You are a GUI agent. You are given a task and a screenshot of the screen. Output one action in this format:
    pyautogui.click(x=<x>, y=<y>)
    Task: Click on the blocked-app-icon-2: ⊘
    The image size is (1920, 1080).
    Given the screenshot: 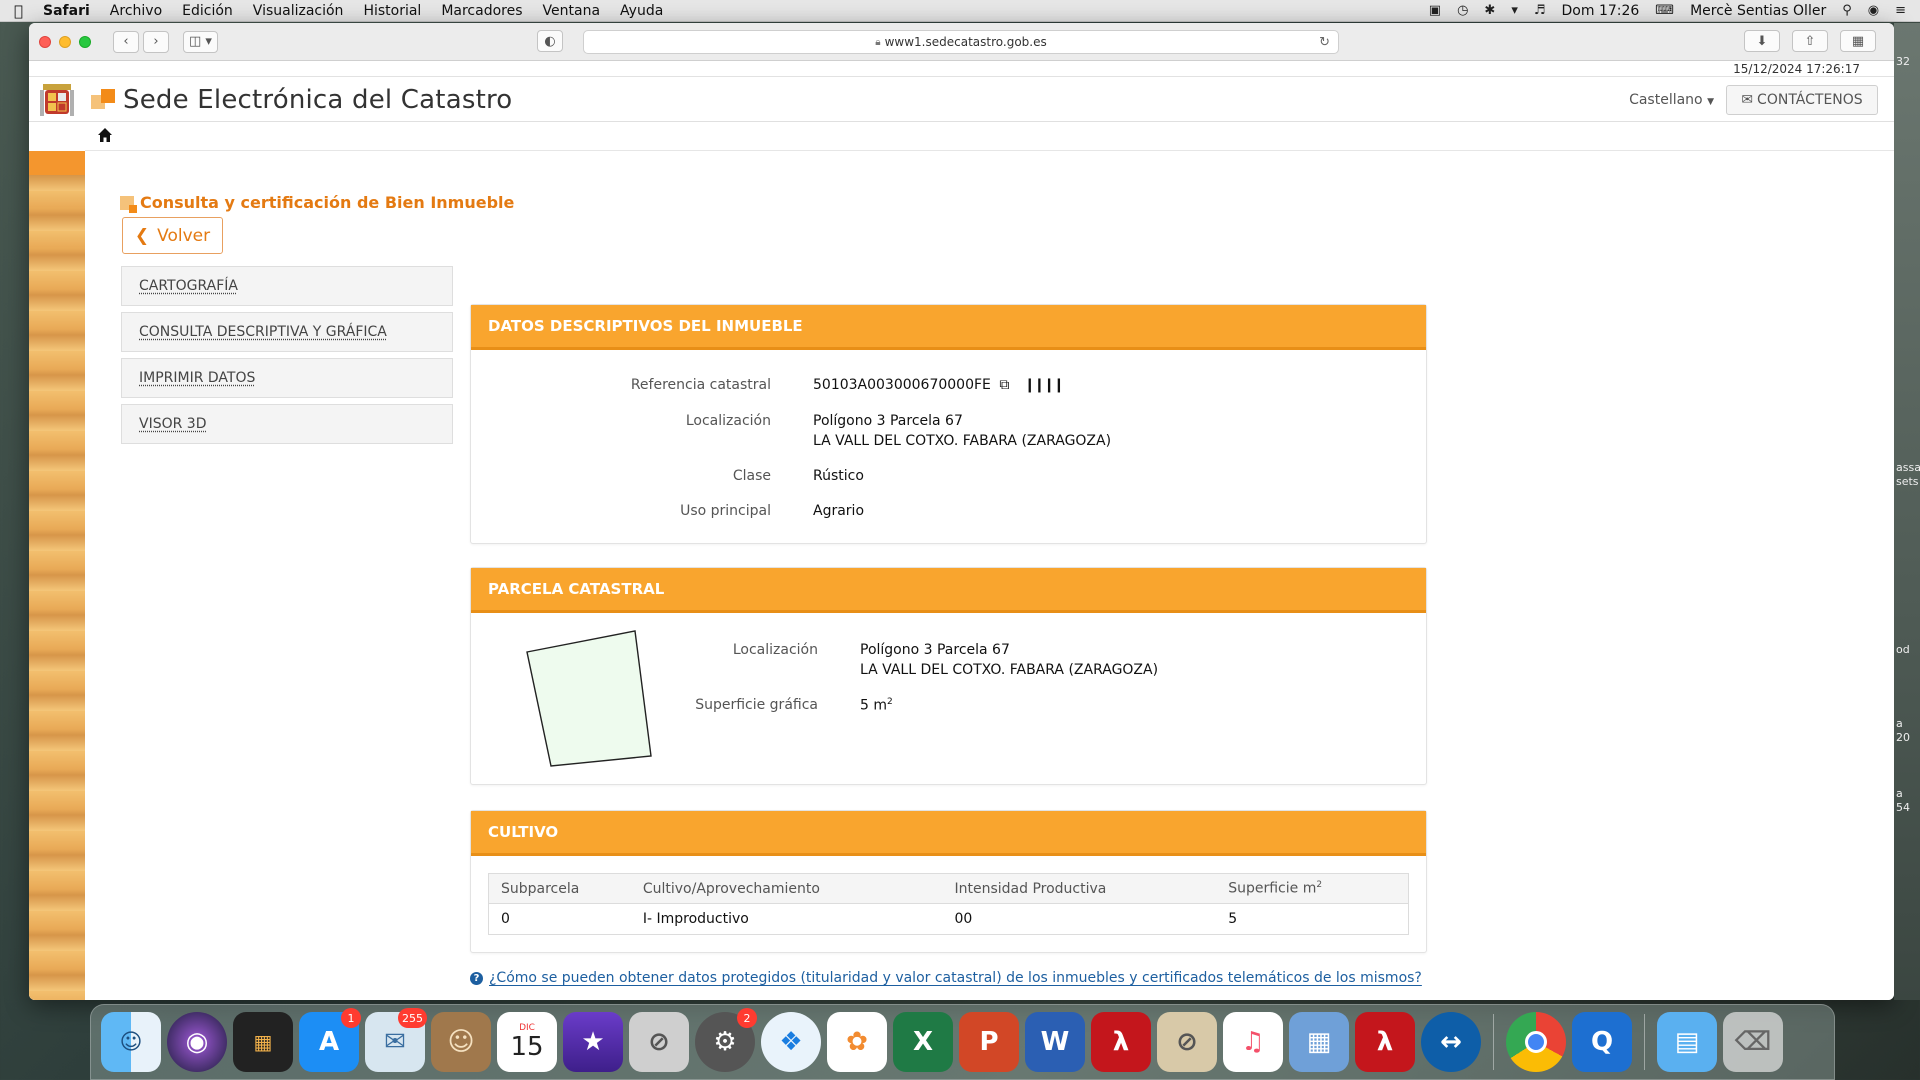 What is the action you would take?
    pyautogui.click(x=1187, y=1042)
    